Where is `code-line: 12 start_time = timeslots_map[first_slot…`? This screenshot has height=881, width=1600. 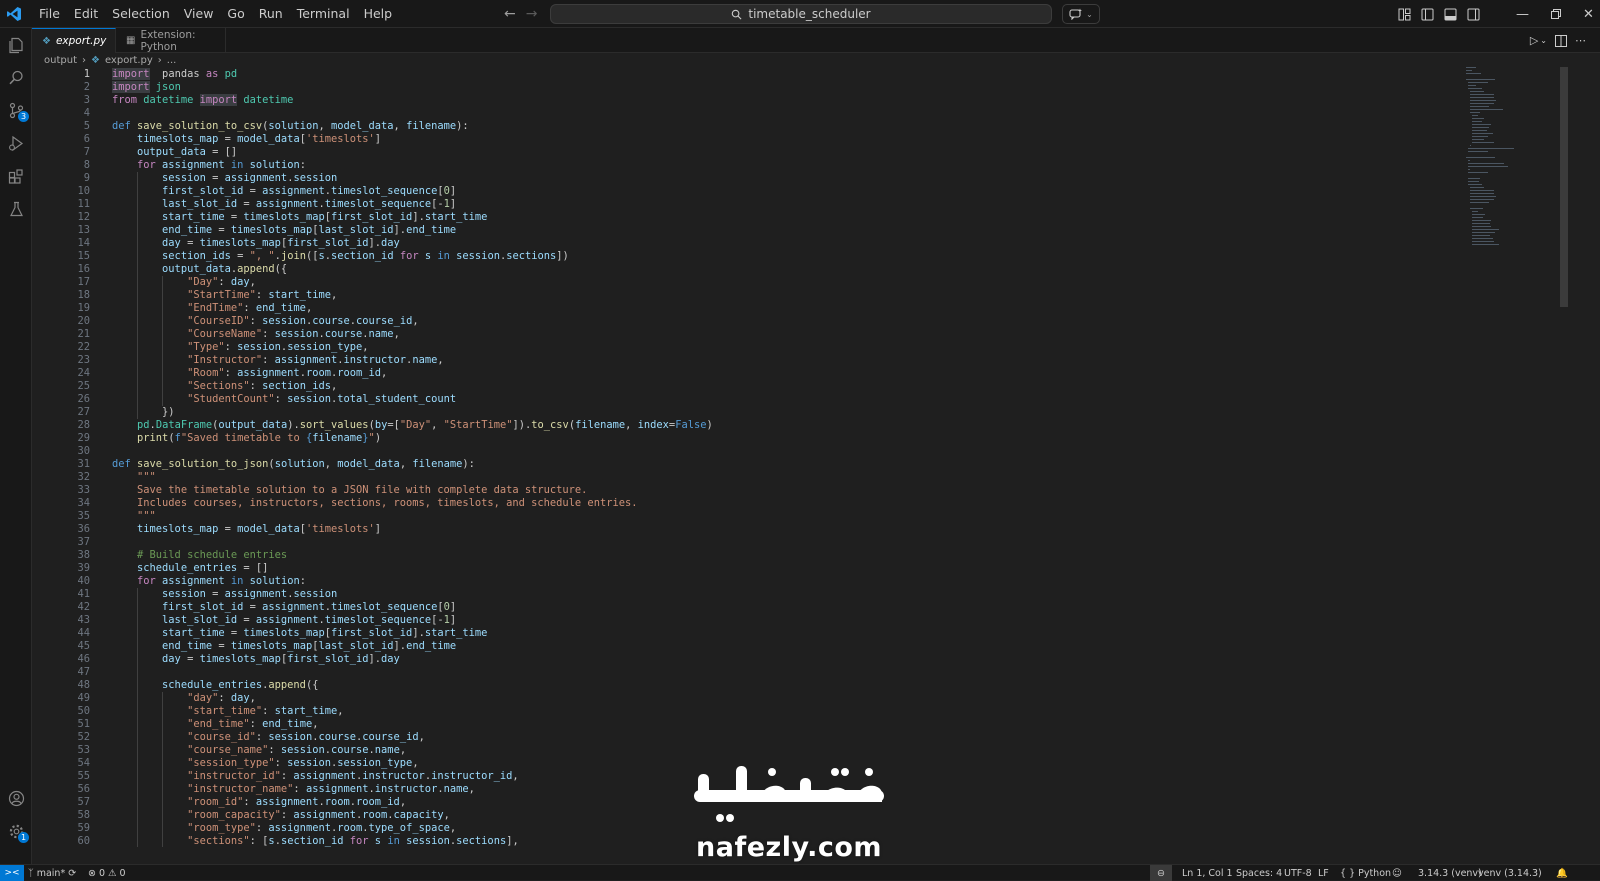 code-line: 12 start_time = timeslots_map[first_slot… is located at coordinates (742, 217).